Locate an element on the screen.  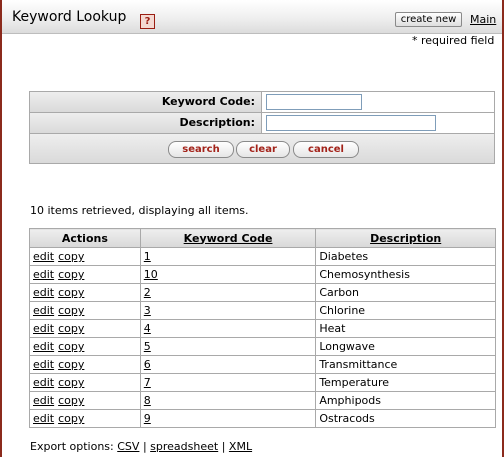
page-header: Keyword Lookup ? create new Main is located at coordinates (252, 17).